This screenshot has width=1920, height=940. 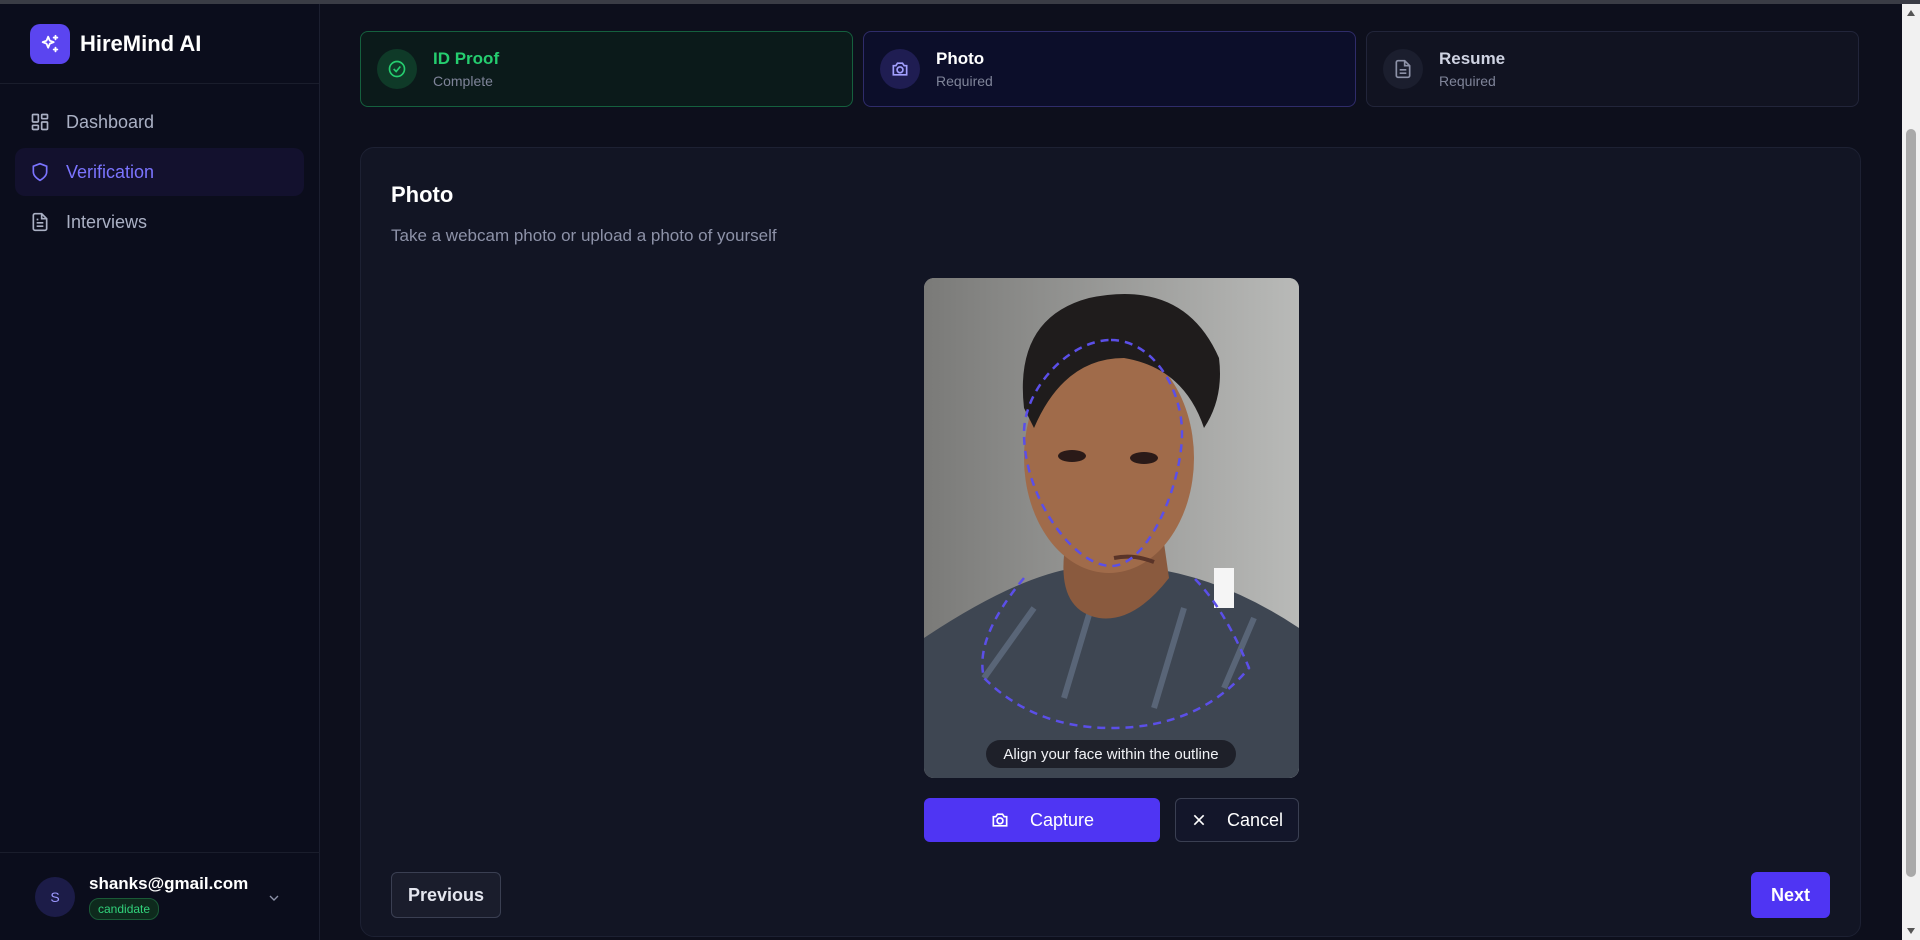 I want to click on file-icon, so click(x=1403, y=69).